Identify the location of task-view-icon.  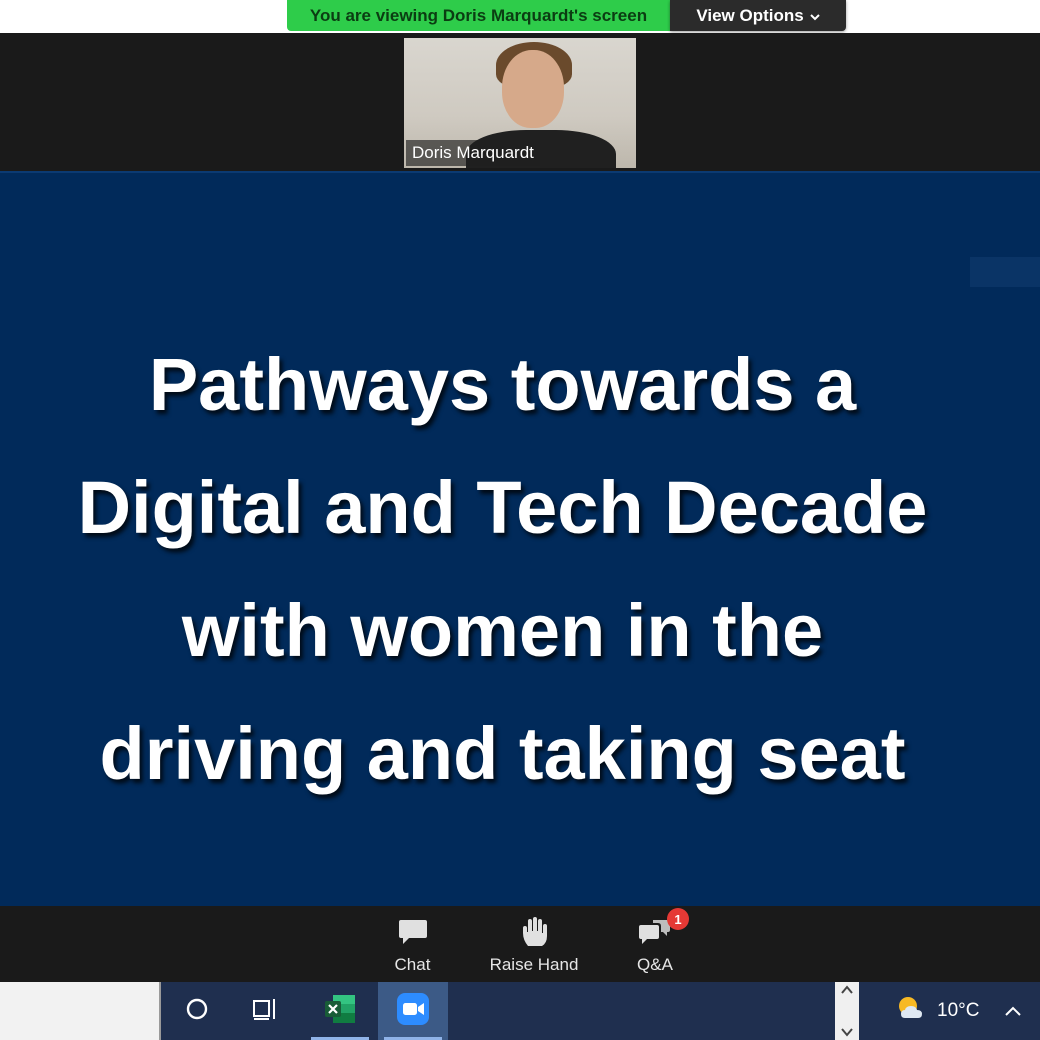
(265, 1011).